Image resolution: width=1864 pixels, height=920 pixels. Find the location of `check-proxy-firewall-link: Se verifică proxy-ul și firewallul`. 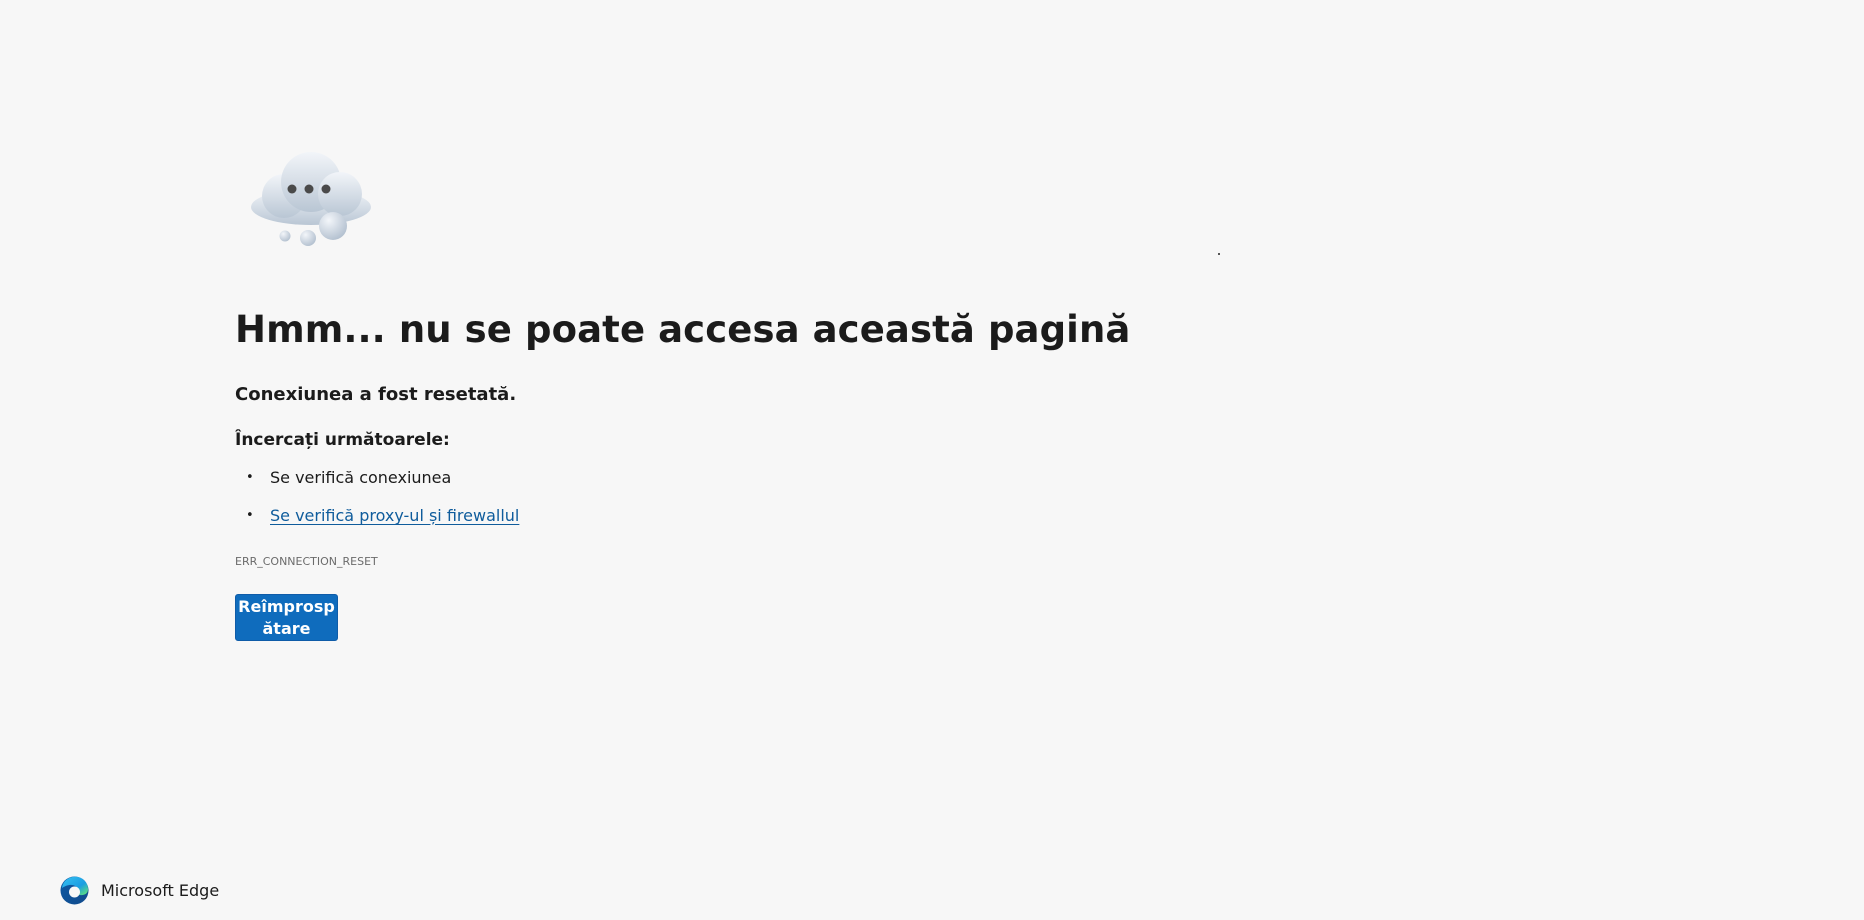

check-proxy-firewall-link: Se verifică proxy-ul și firewallul is located at coordinates (394, 515).